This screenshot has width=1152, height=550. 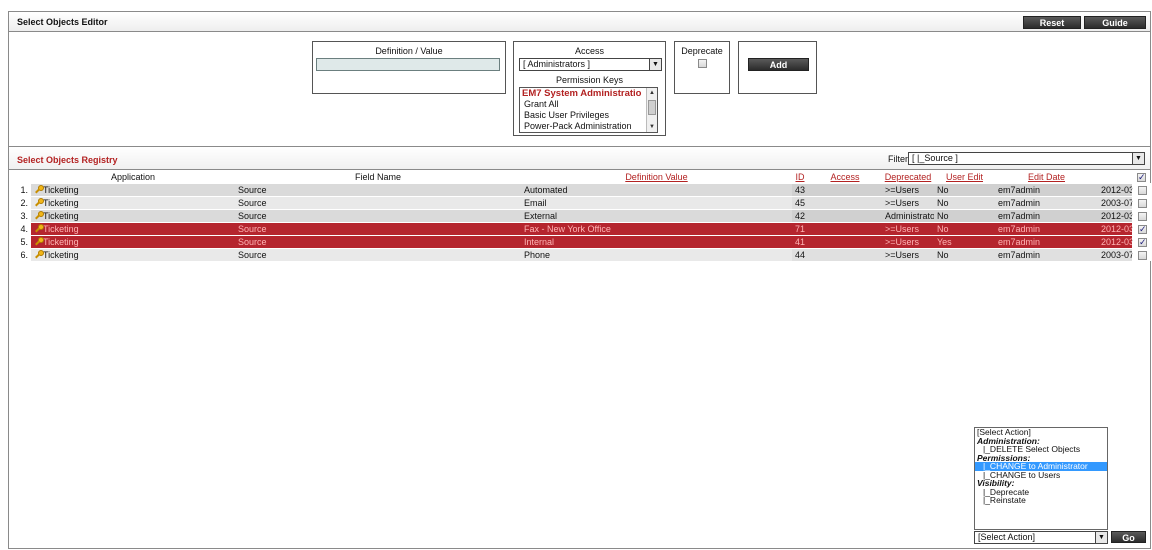 What do you see at coordinates (964, 177) in the screenshot?
I see `column-header-user-edit: User Edit` at bounding box center [964, 177].